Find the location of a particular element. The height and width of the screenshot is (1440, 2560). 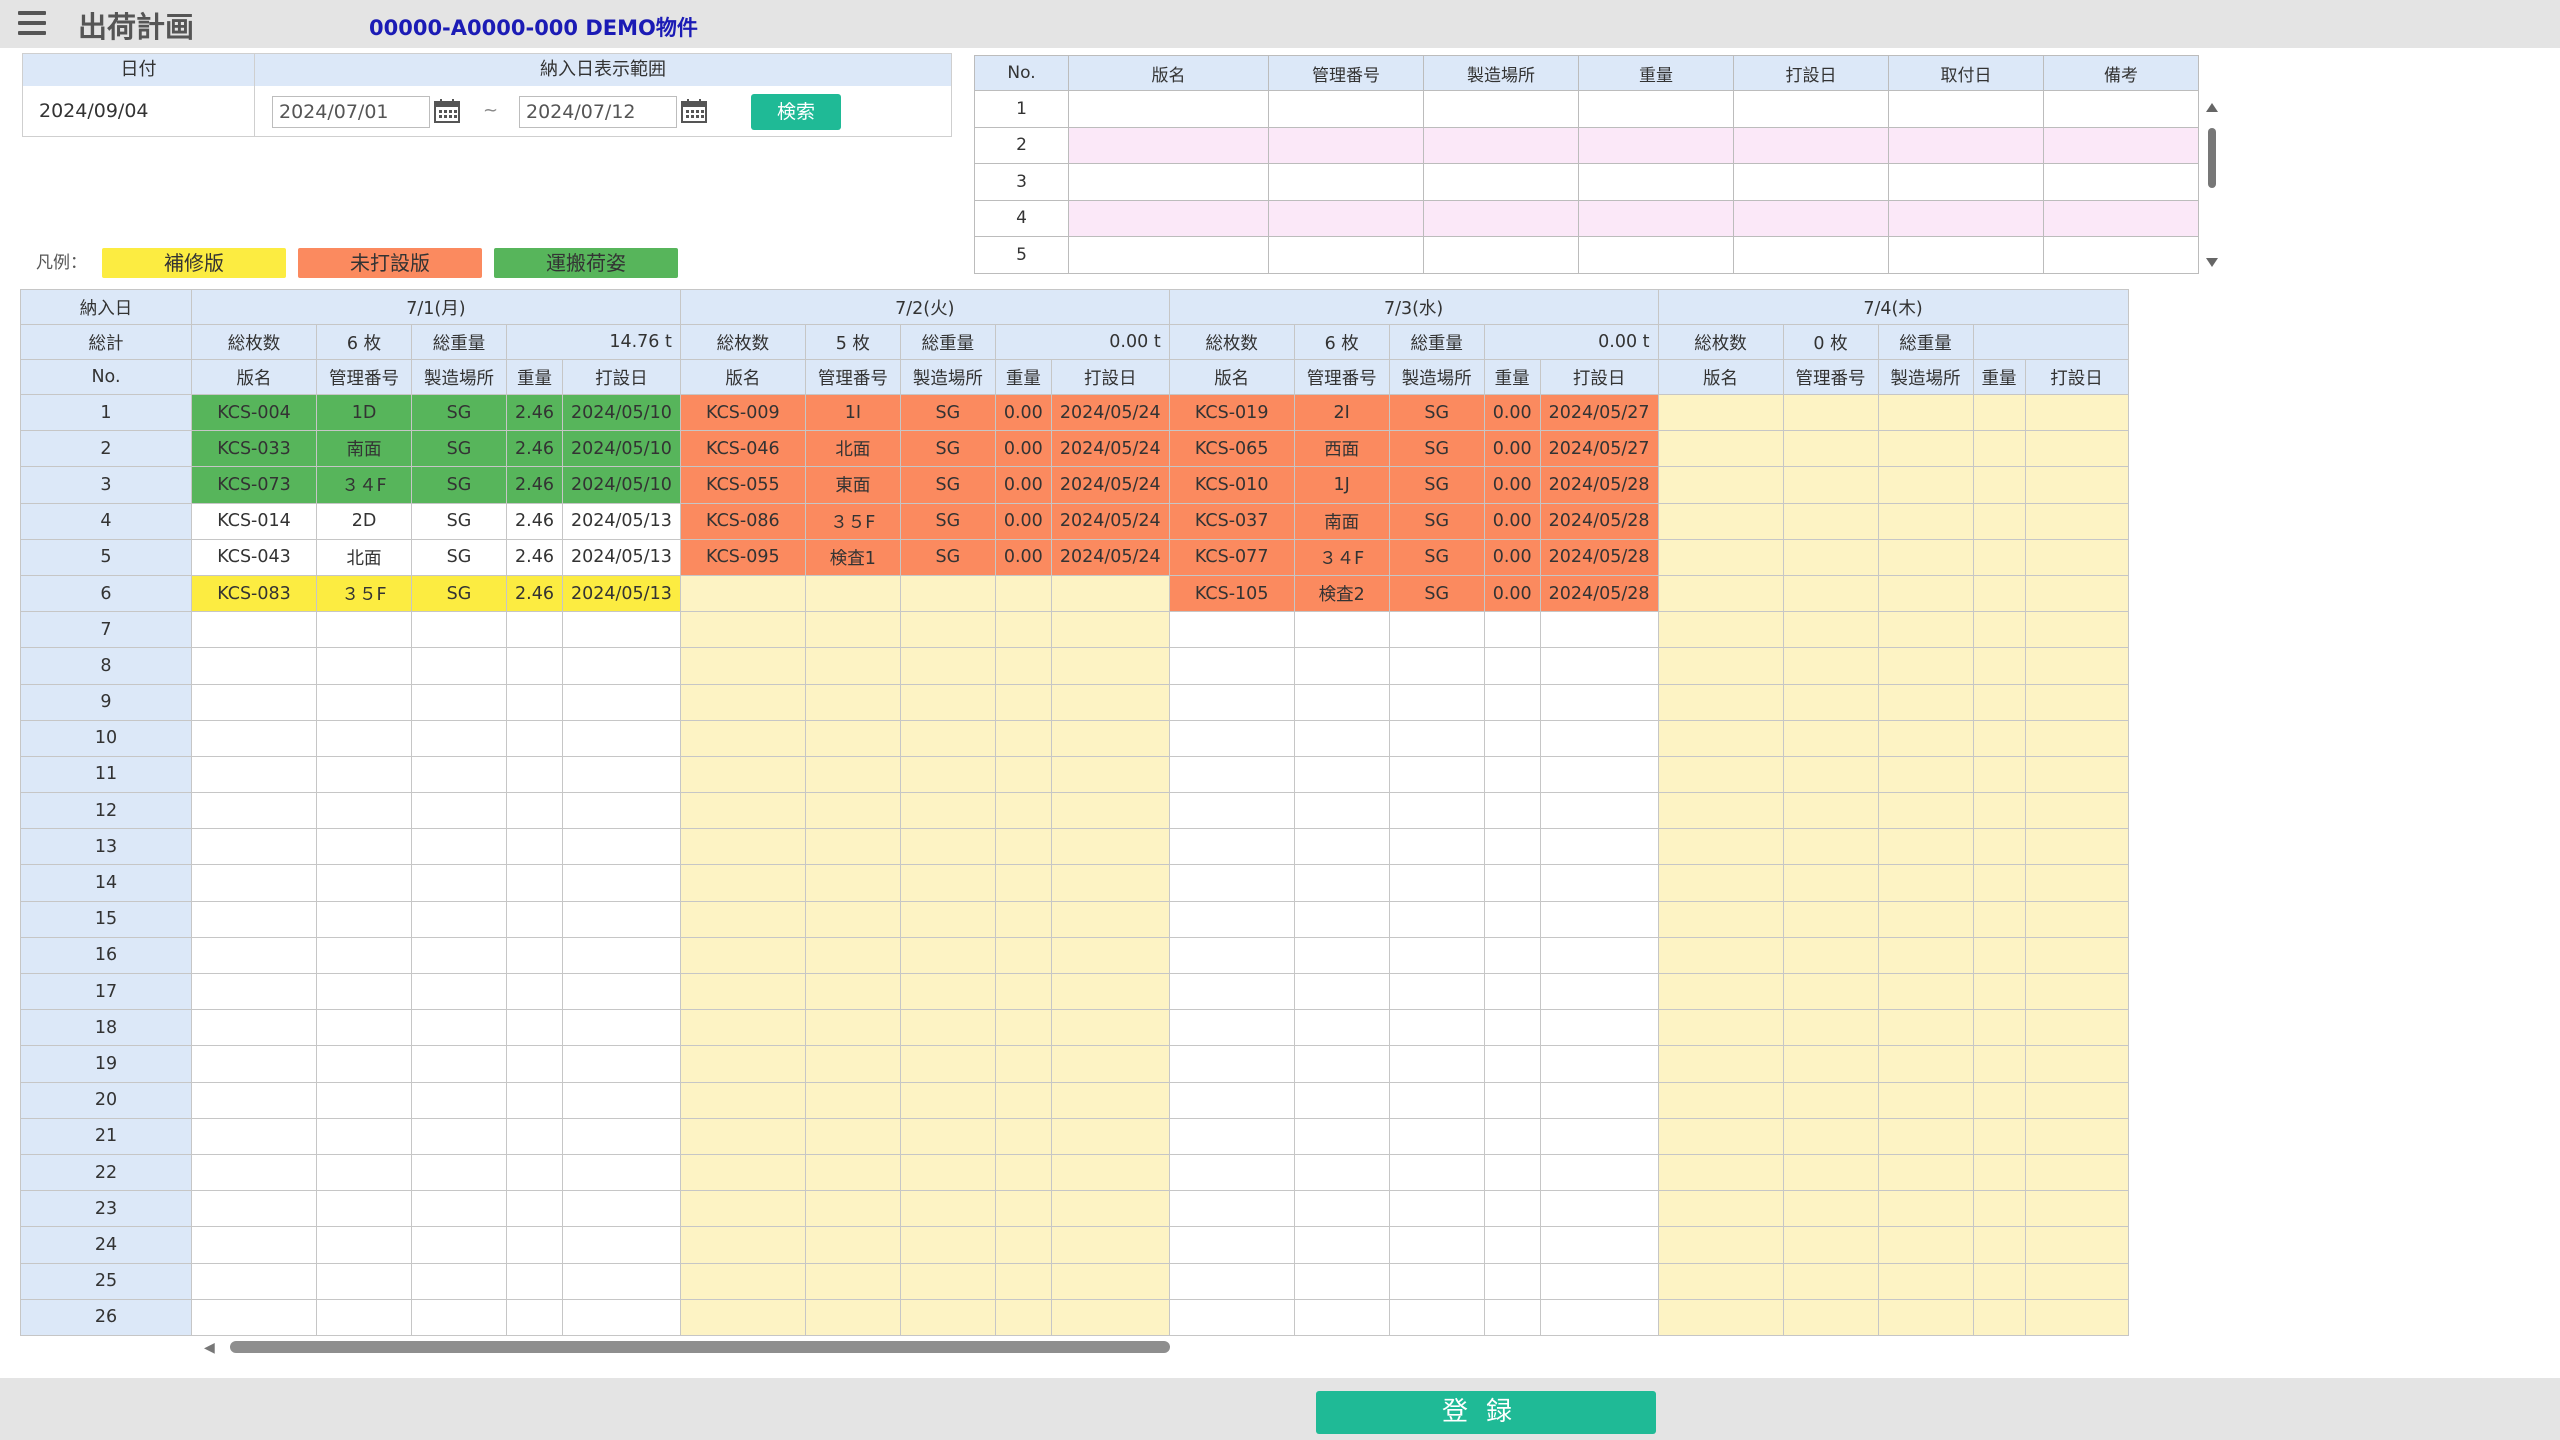

grid-cell: 西面 is located at coordinates (1341, 449).